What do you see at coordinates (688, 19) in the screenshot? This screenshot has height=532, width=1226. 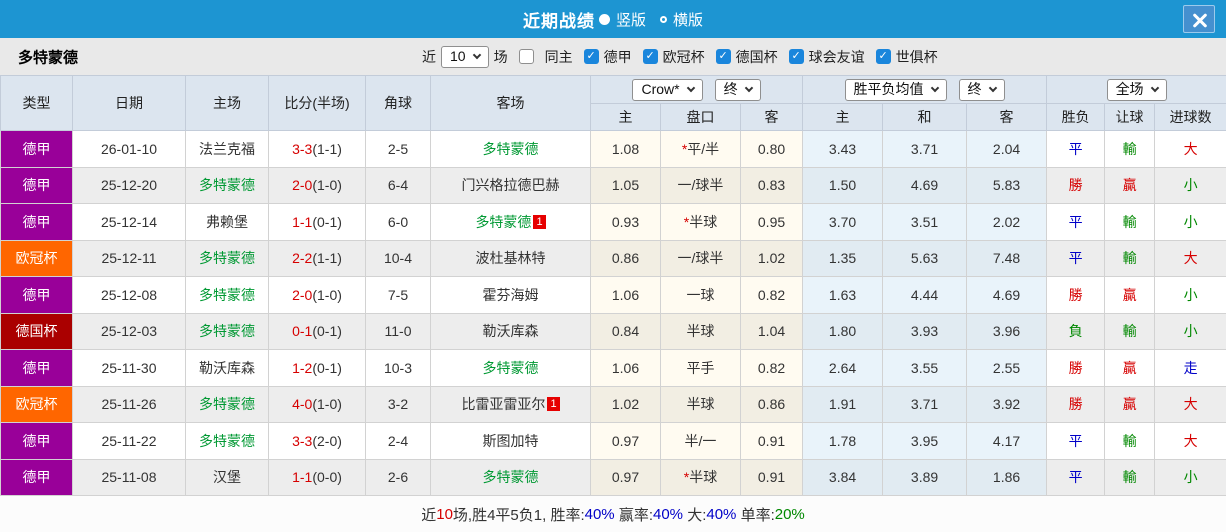 I see `horizontal-layout-option: 横版` at bounding box center [688, 19].